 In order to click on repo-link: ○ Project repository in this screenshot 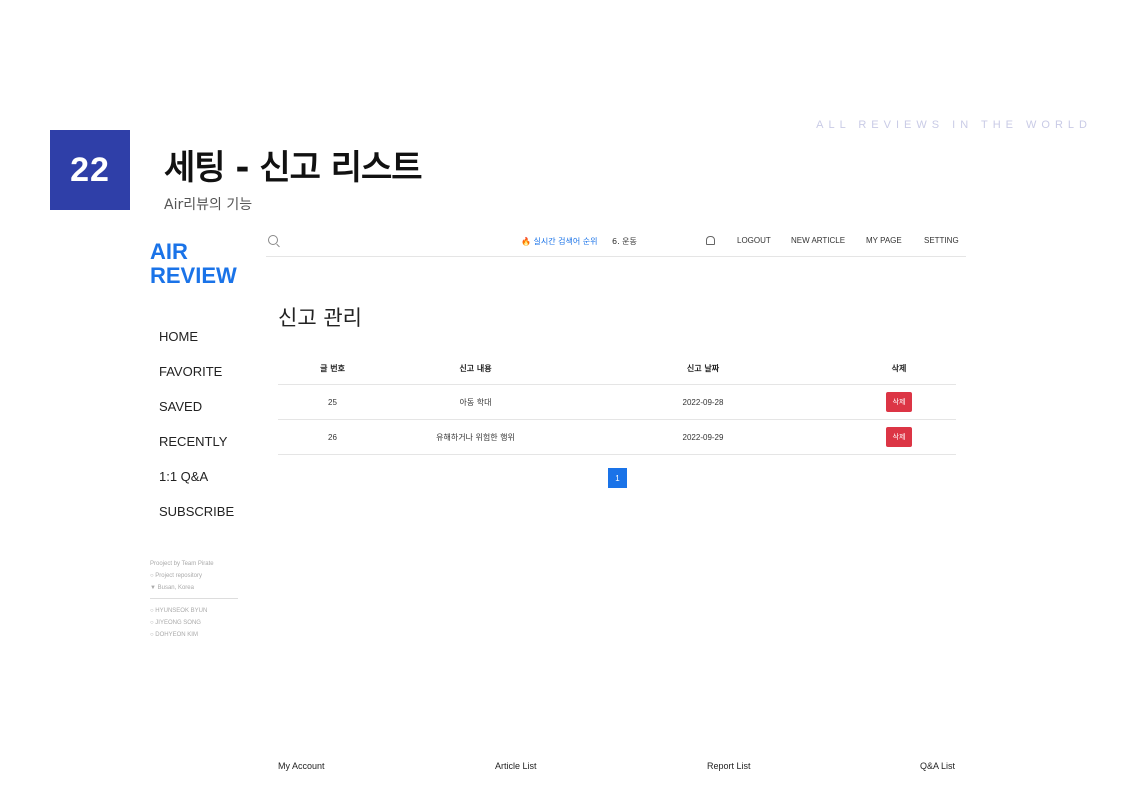, I will do `click(194, 576)`.